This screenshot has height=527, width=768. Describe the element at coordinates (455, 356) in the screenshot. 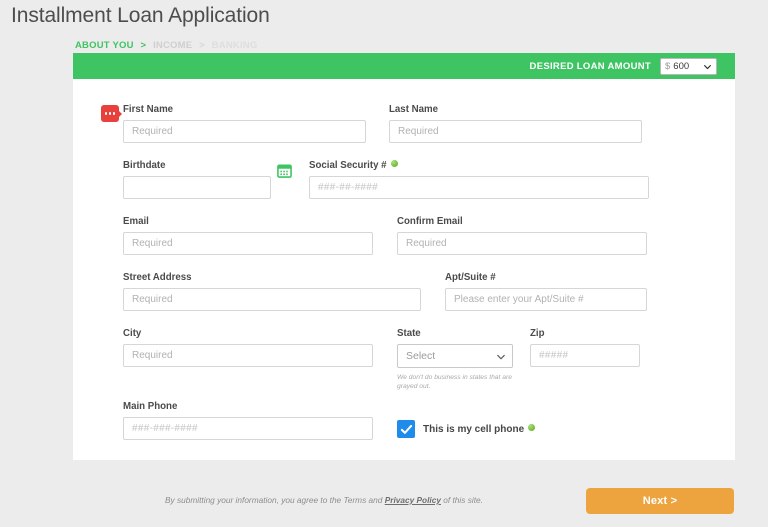

I see `state-select: Select` at that location.